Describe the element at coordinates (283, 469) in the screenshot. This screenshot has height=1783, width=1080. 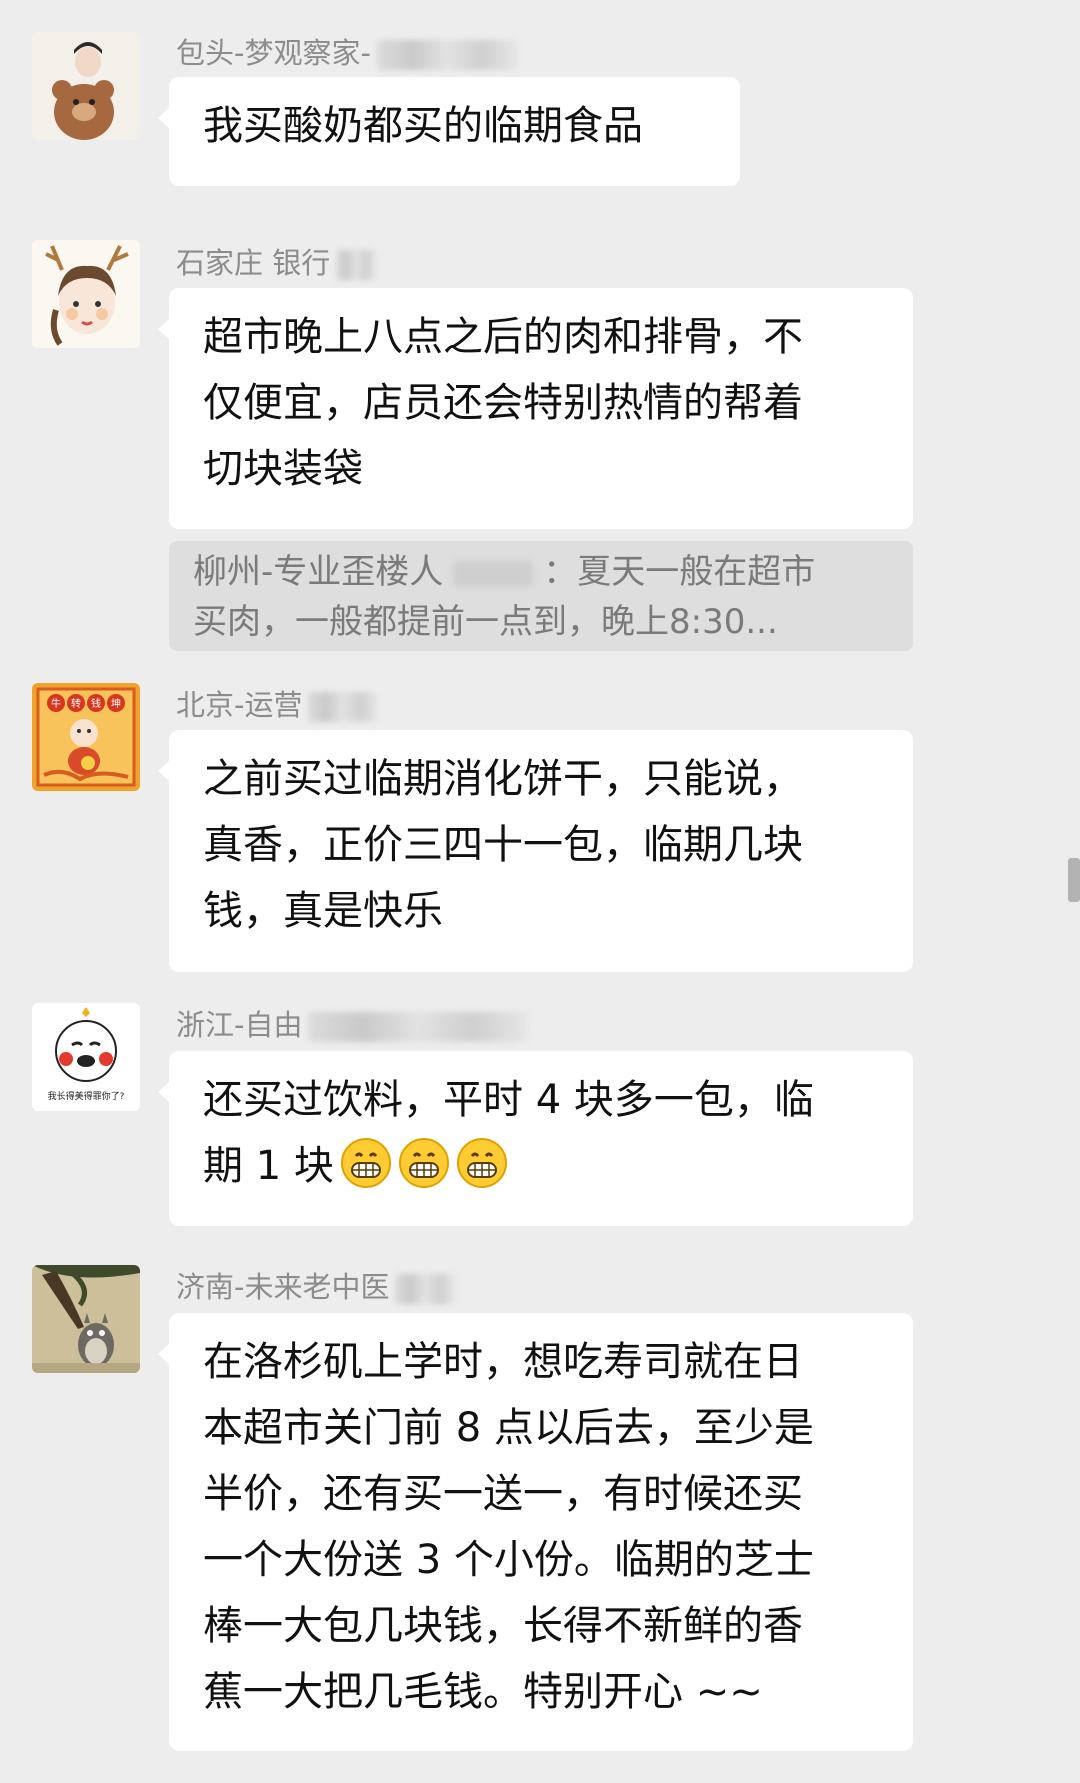
I see `message-line: 切块装袋` at that location.